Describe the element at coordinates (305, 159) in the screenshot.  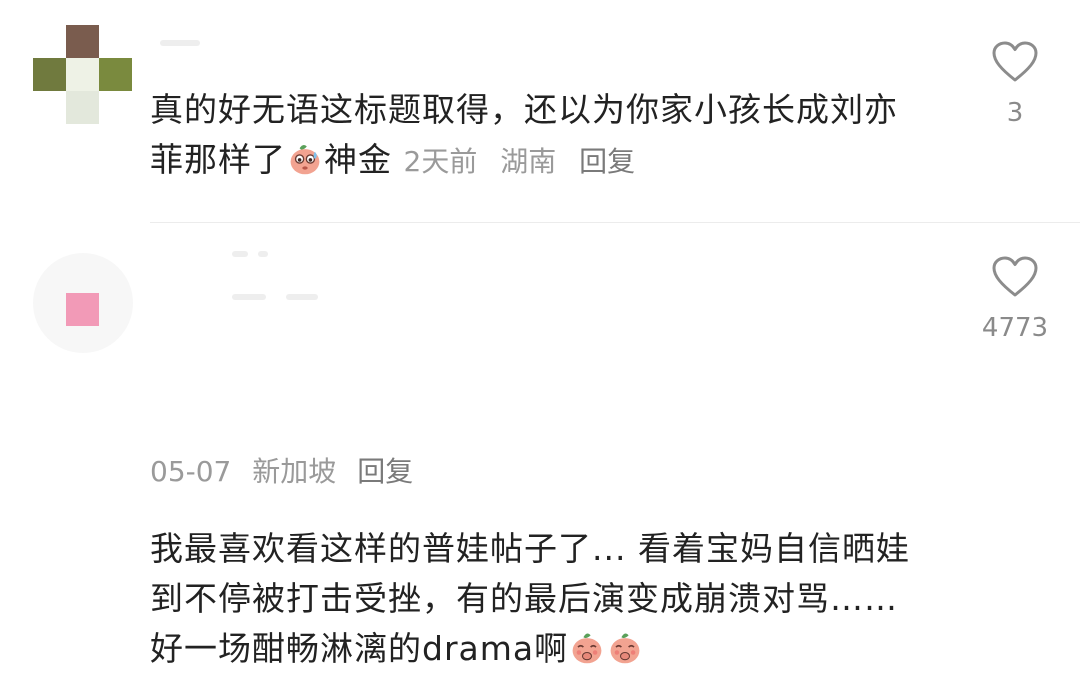
I see `shy-sweat-emoji` at that location.